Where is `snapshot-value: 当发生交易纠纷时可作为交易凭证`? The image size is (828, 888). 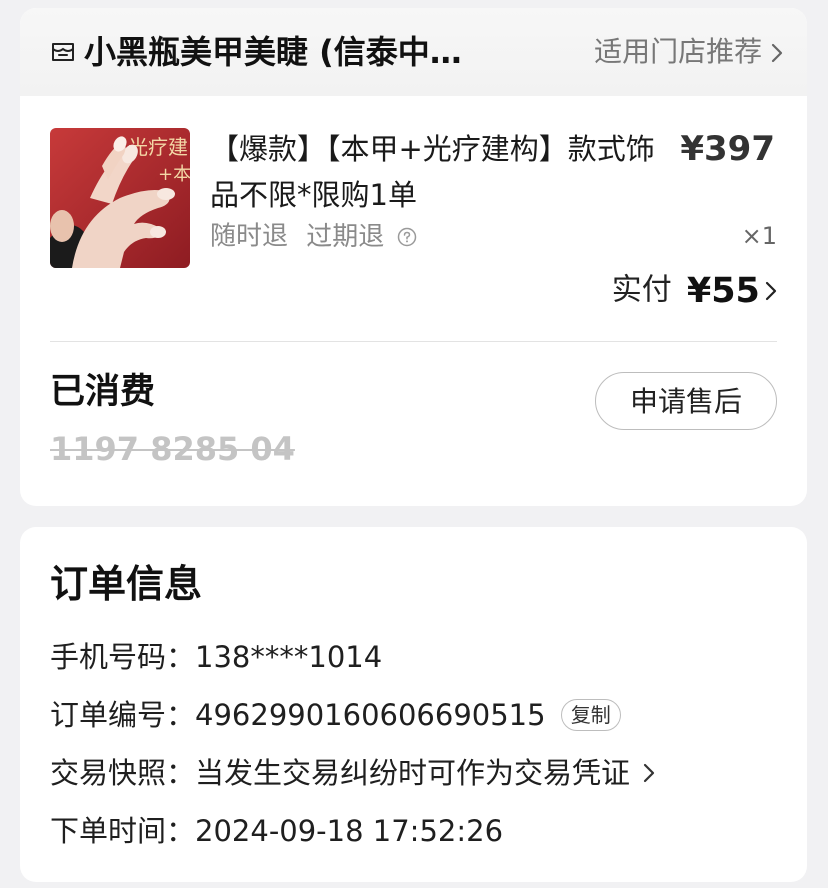 snapshot-value: 当发生交易纠纷时可作为交易凭证 is located at coordinates (413, 773).